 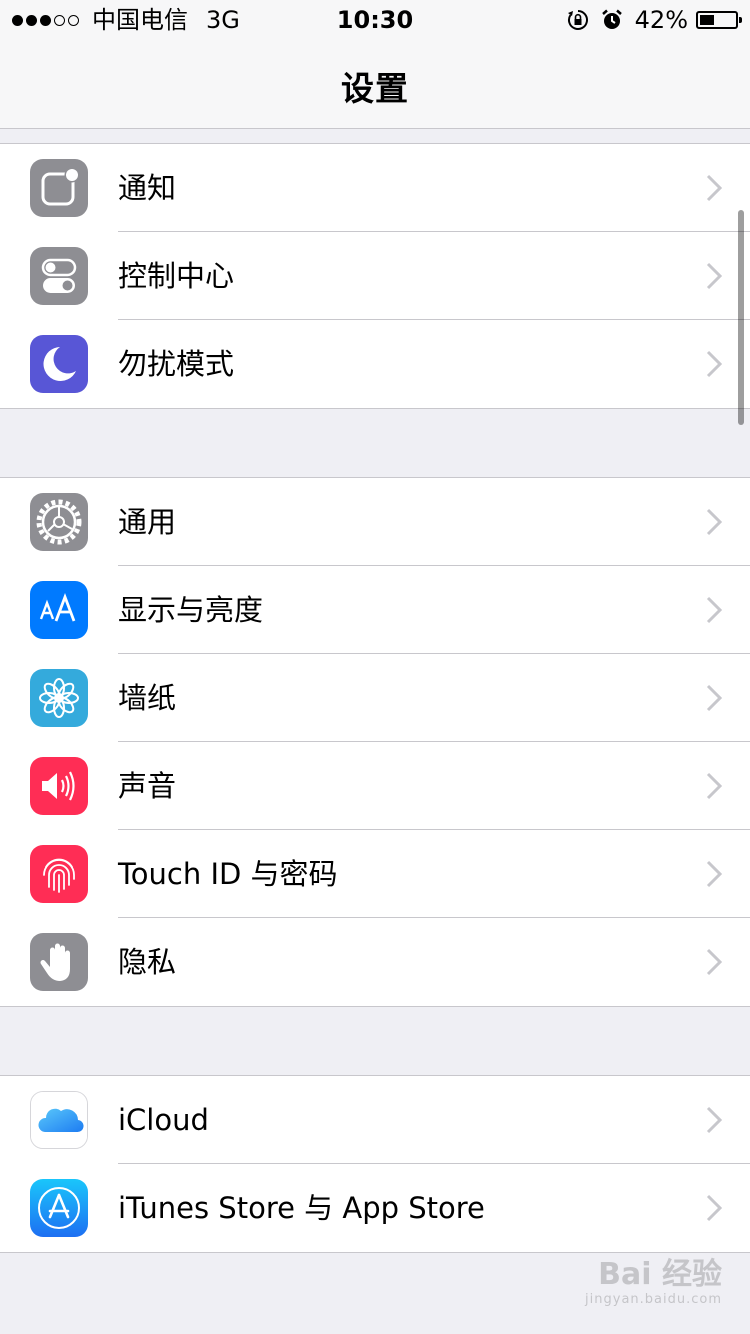 I want to click on row-label: Touch ID 与密码, so click(x=228, y=874).